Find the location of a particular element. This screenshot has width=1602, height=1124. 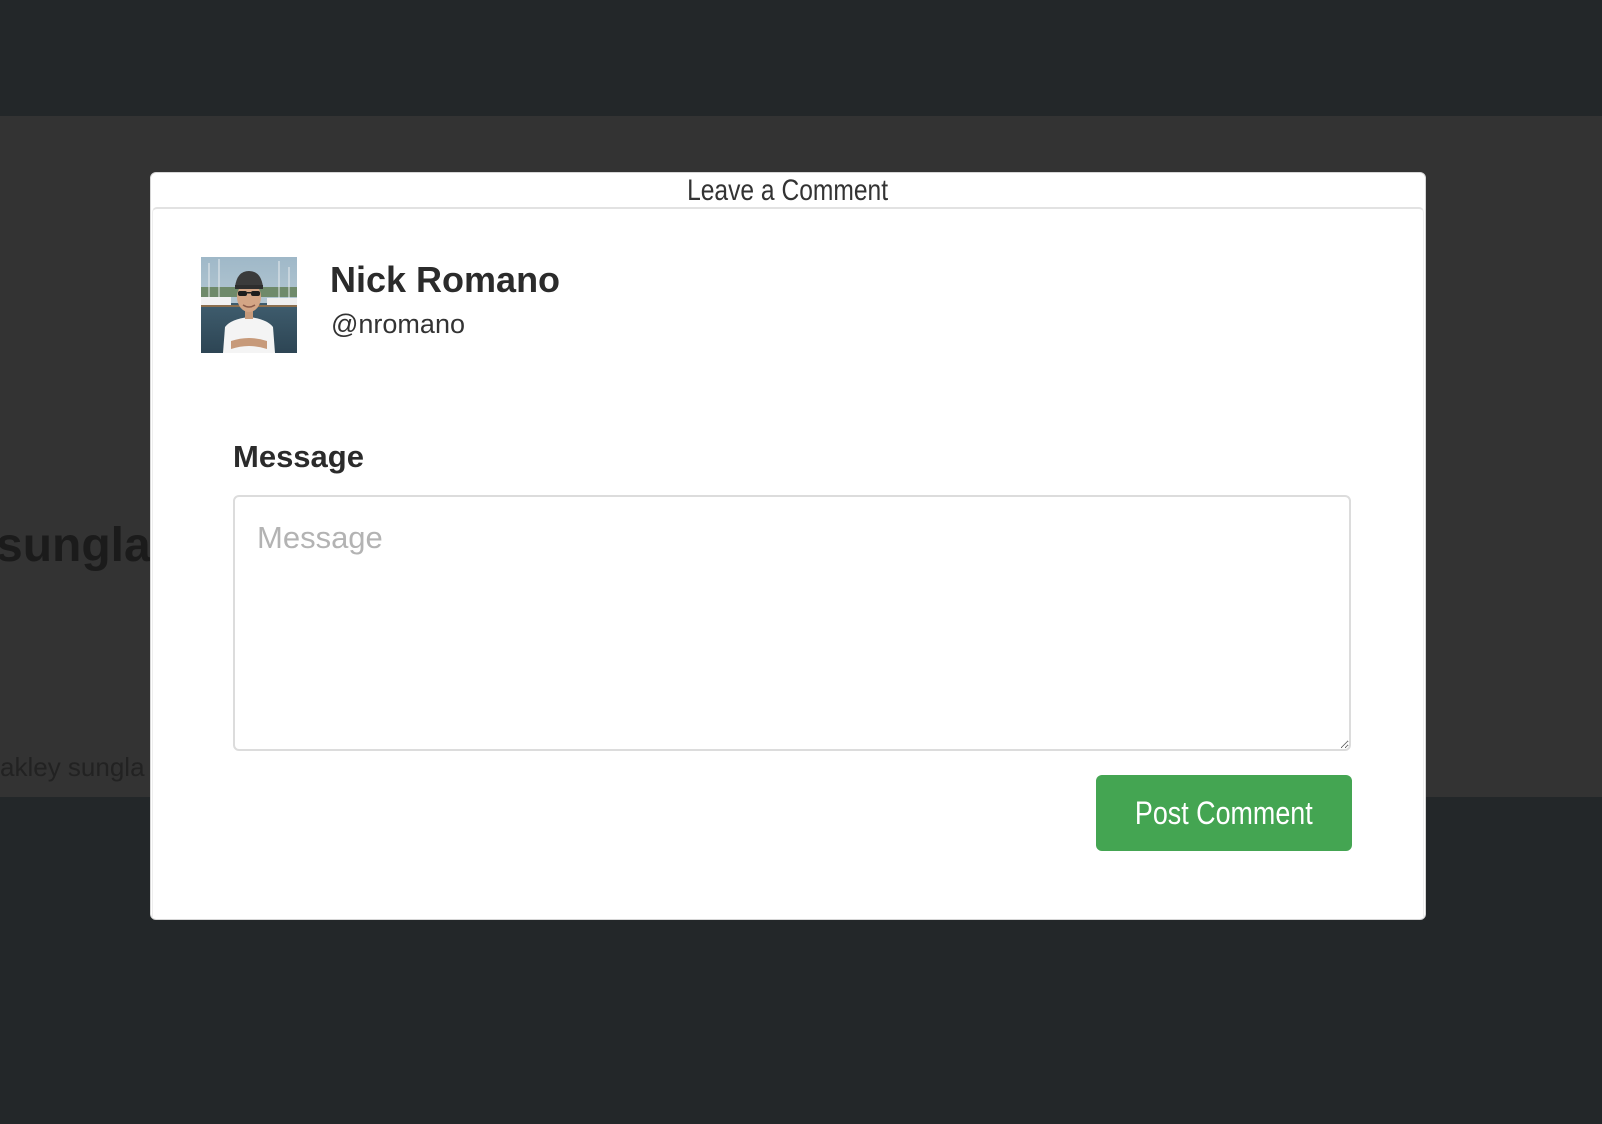

post-comment-button-label: Post Comment is located at coordinates (1224, 812).